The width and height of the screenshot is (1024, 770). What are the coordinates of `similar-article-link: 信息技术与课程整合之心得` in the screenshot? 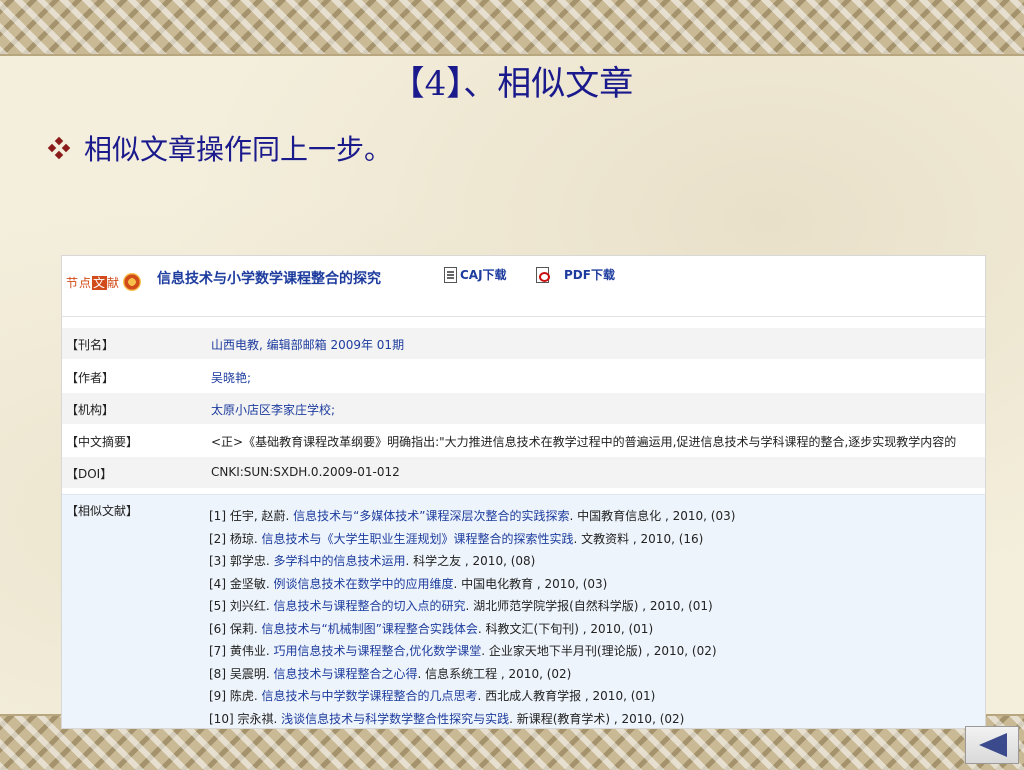 It's located at (345, 674).